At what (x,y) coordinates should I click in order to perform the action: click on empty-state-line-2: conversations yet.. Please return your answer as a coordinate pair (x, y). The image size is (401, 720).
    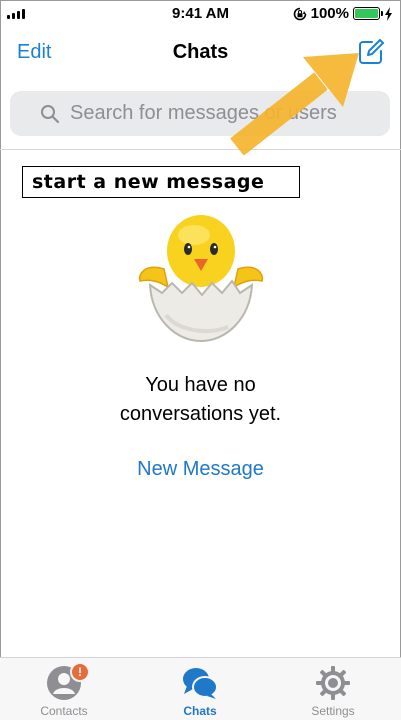
    Looking at the image, I should click on (200, 414).